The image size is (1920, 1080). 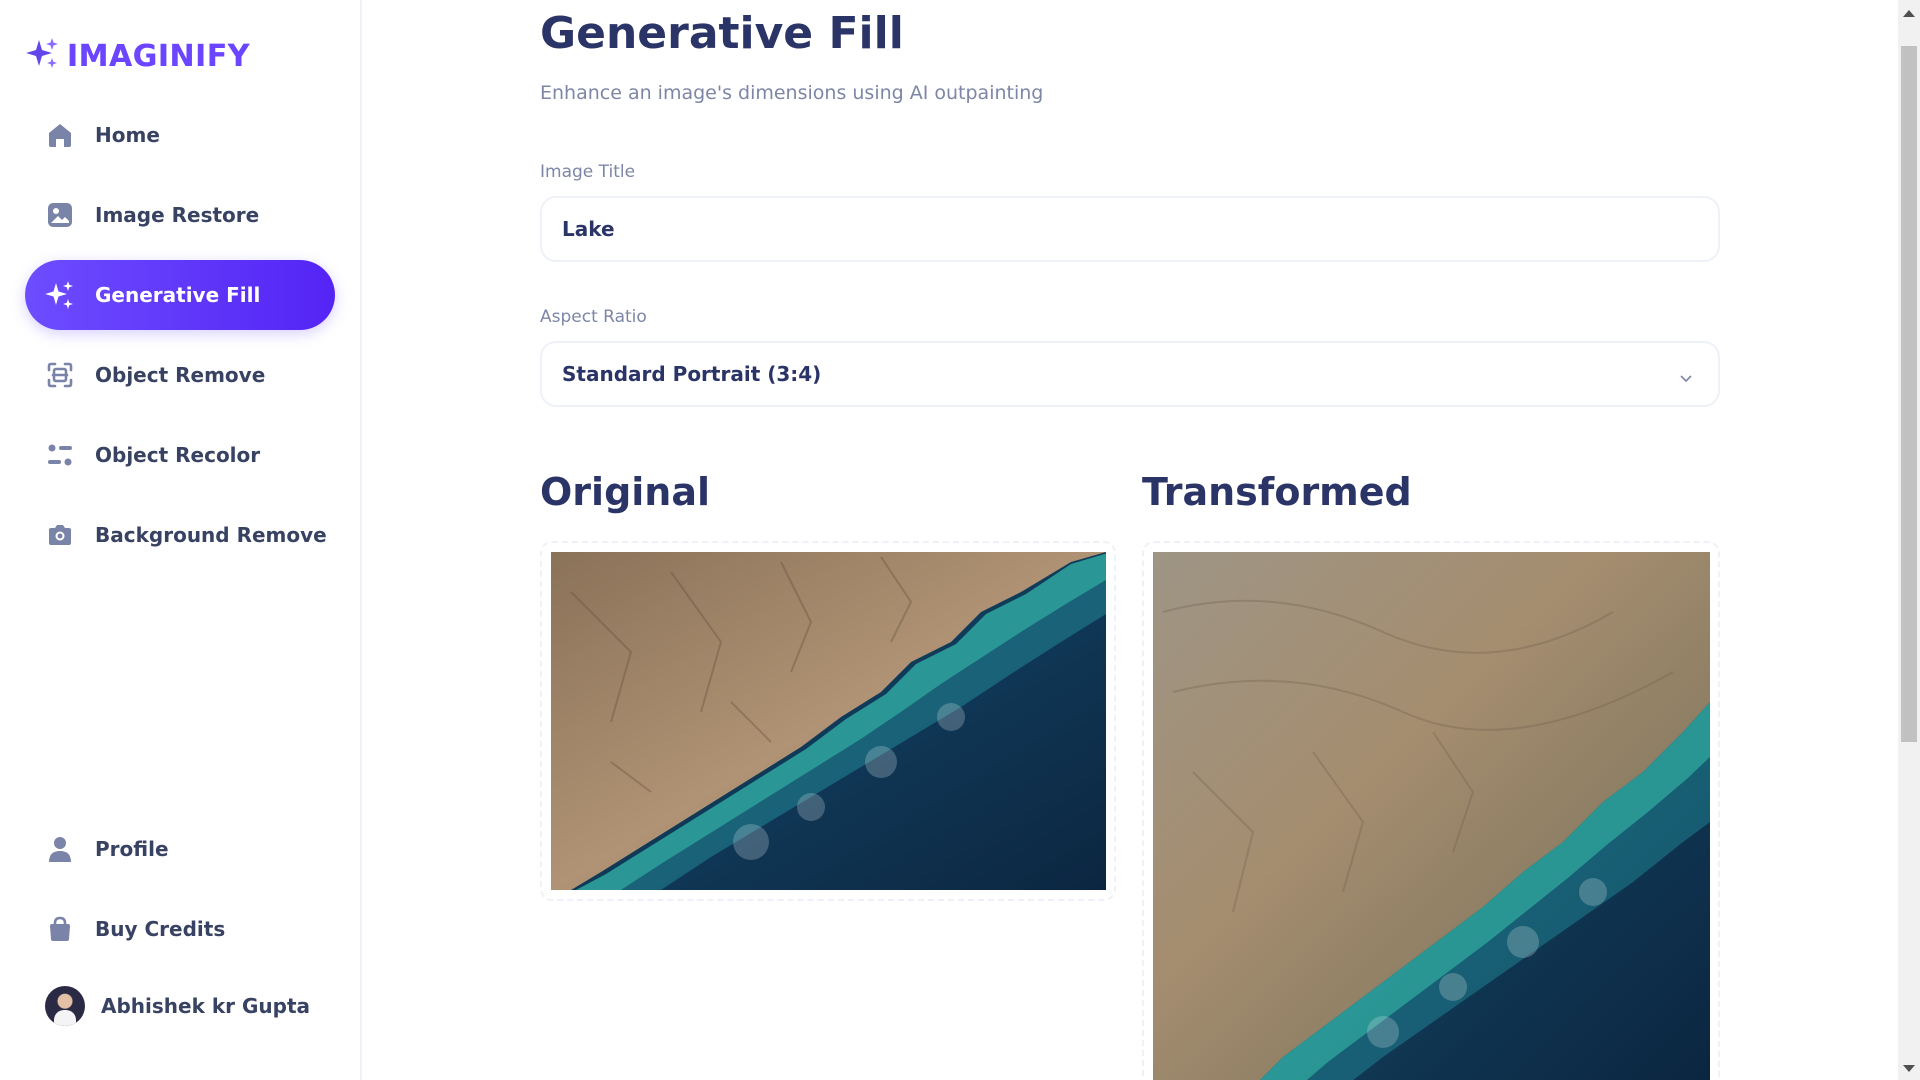 What do you see at coordinates (180, 135) in the screenshot?
I see `sidebar-item-home: Home` at bounding box center [180, 135].